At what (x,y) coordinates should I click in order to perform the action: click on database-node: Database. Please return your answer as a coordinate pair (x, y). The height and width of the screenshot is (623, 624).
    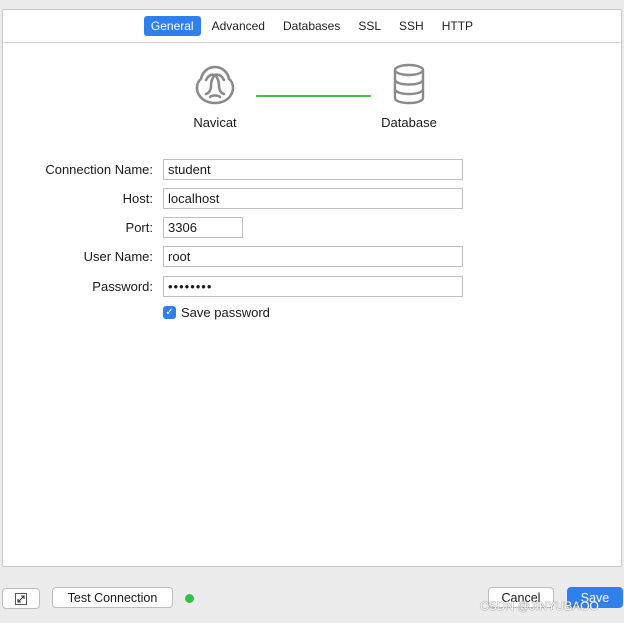
    Looking at the image, I should click on (409, 96).